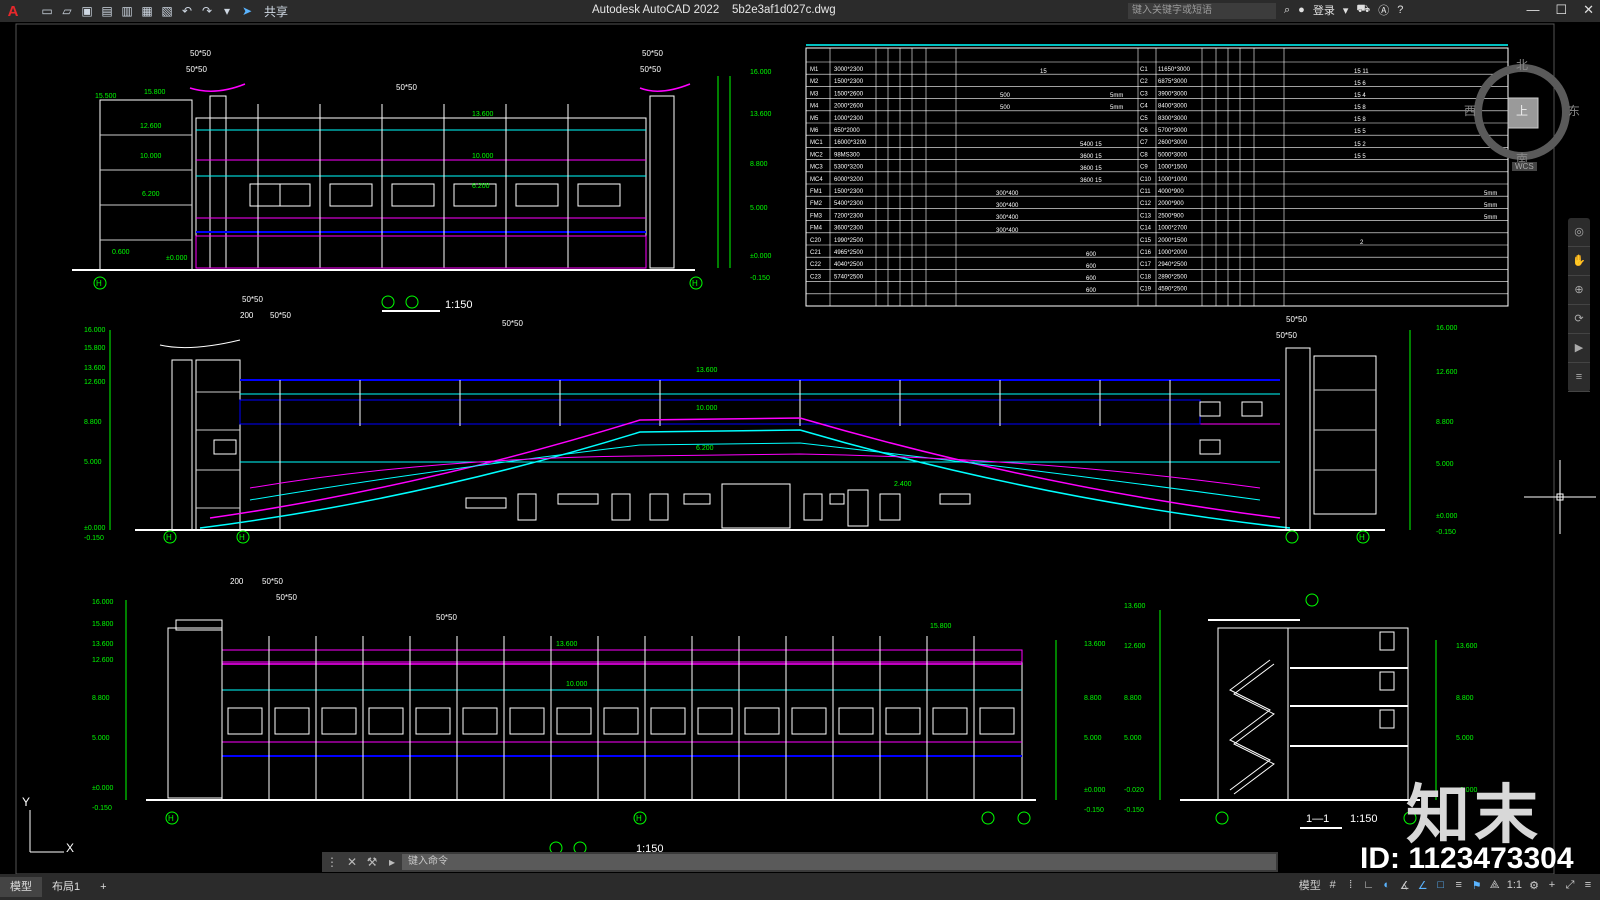 The width and height of the screenshot is (1600, 900). I want to click on schedule-size: 7200*2300, so click(849, 216).